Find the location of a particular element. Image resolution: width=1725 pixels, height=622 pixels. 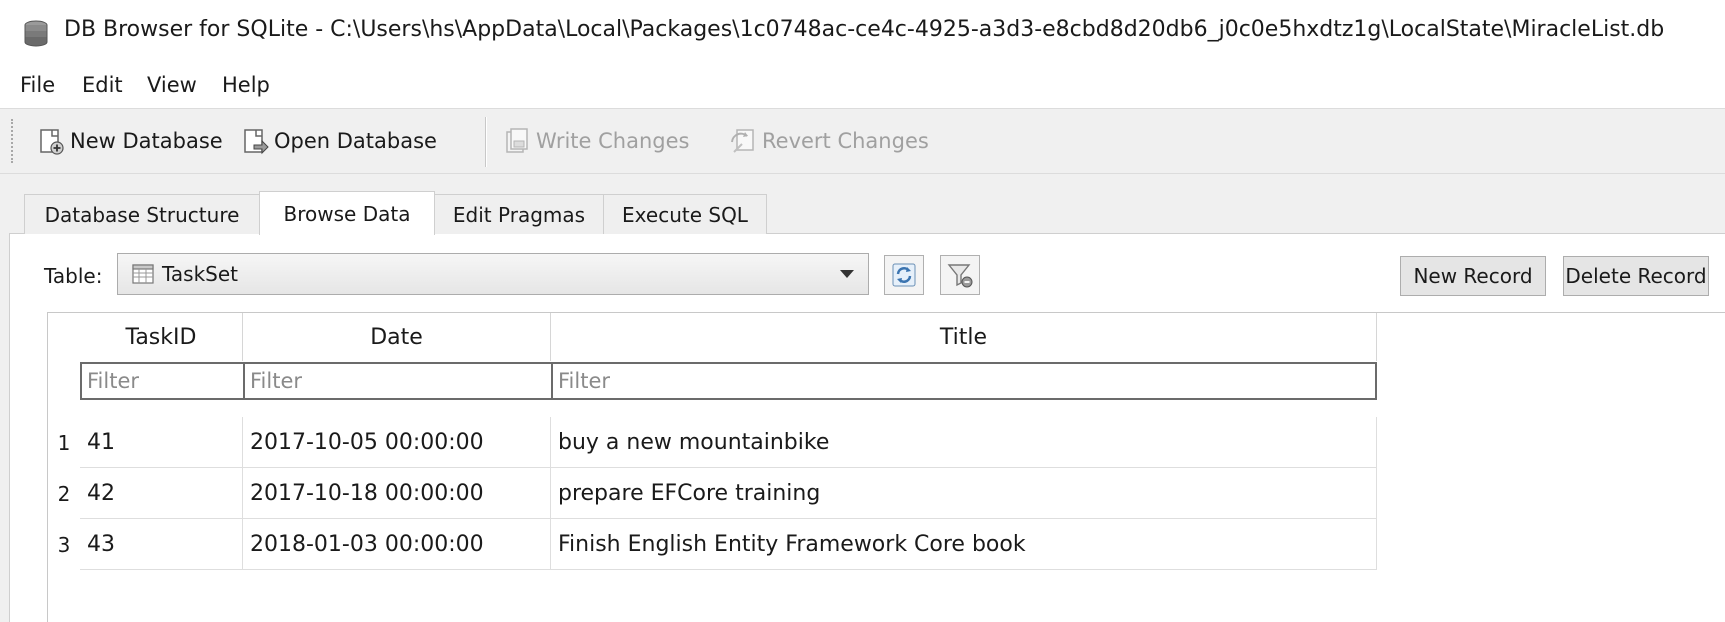

main-toolbar: New Database Open Database Write Changes is located at coordinates (862, 141).